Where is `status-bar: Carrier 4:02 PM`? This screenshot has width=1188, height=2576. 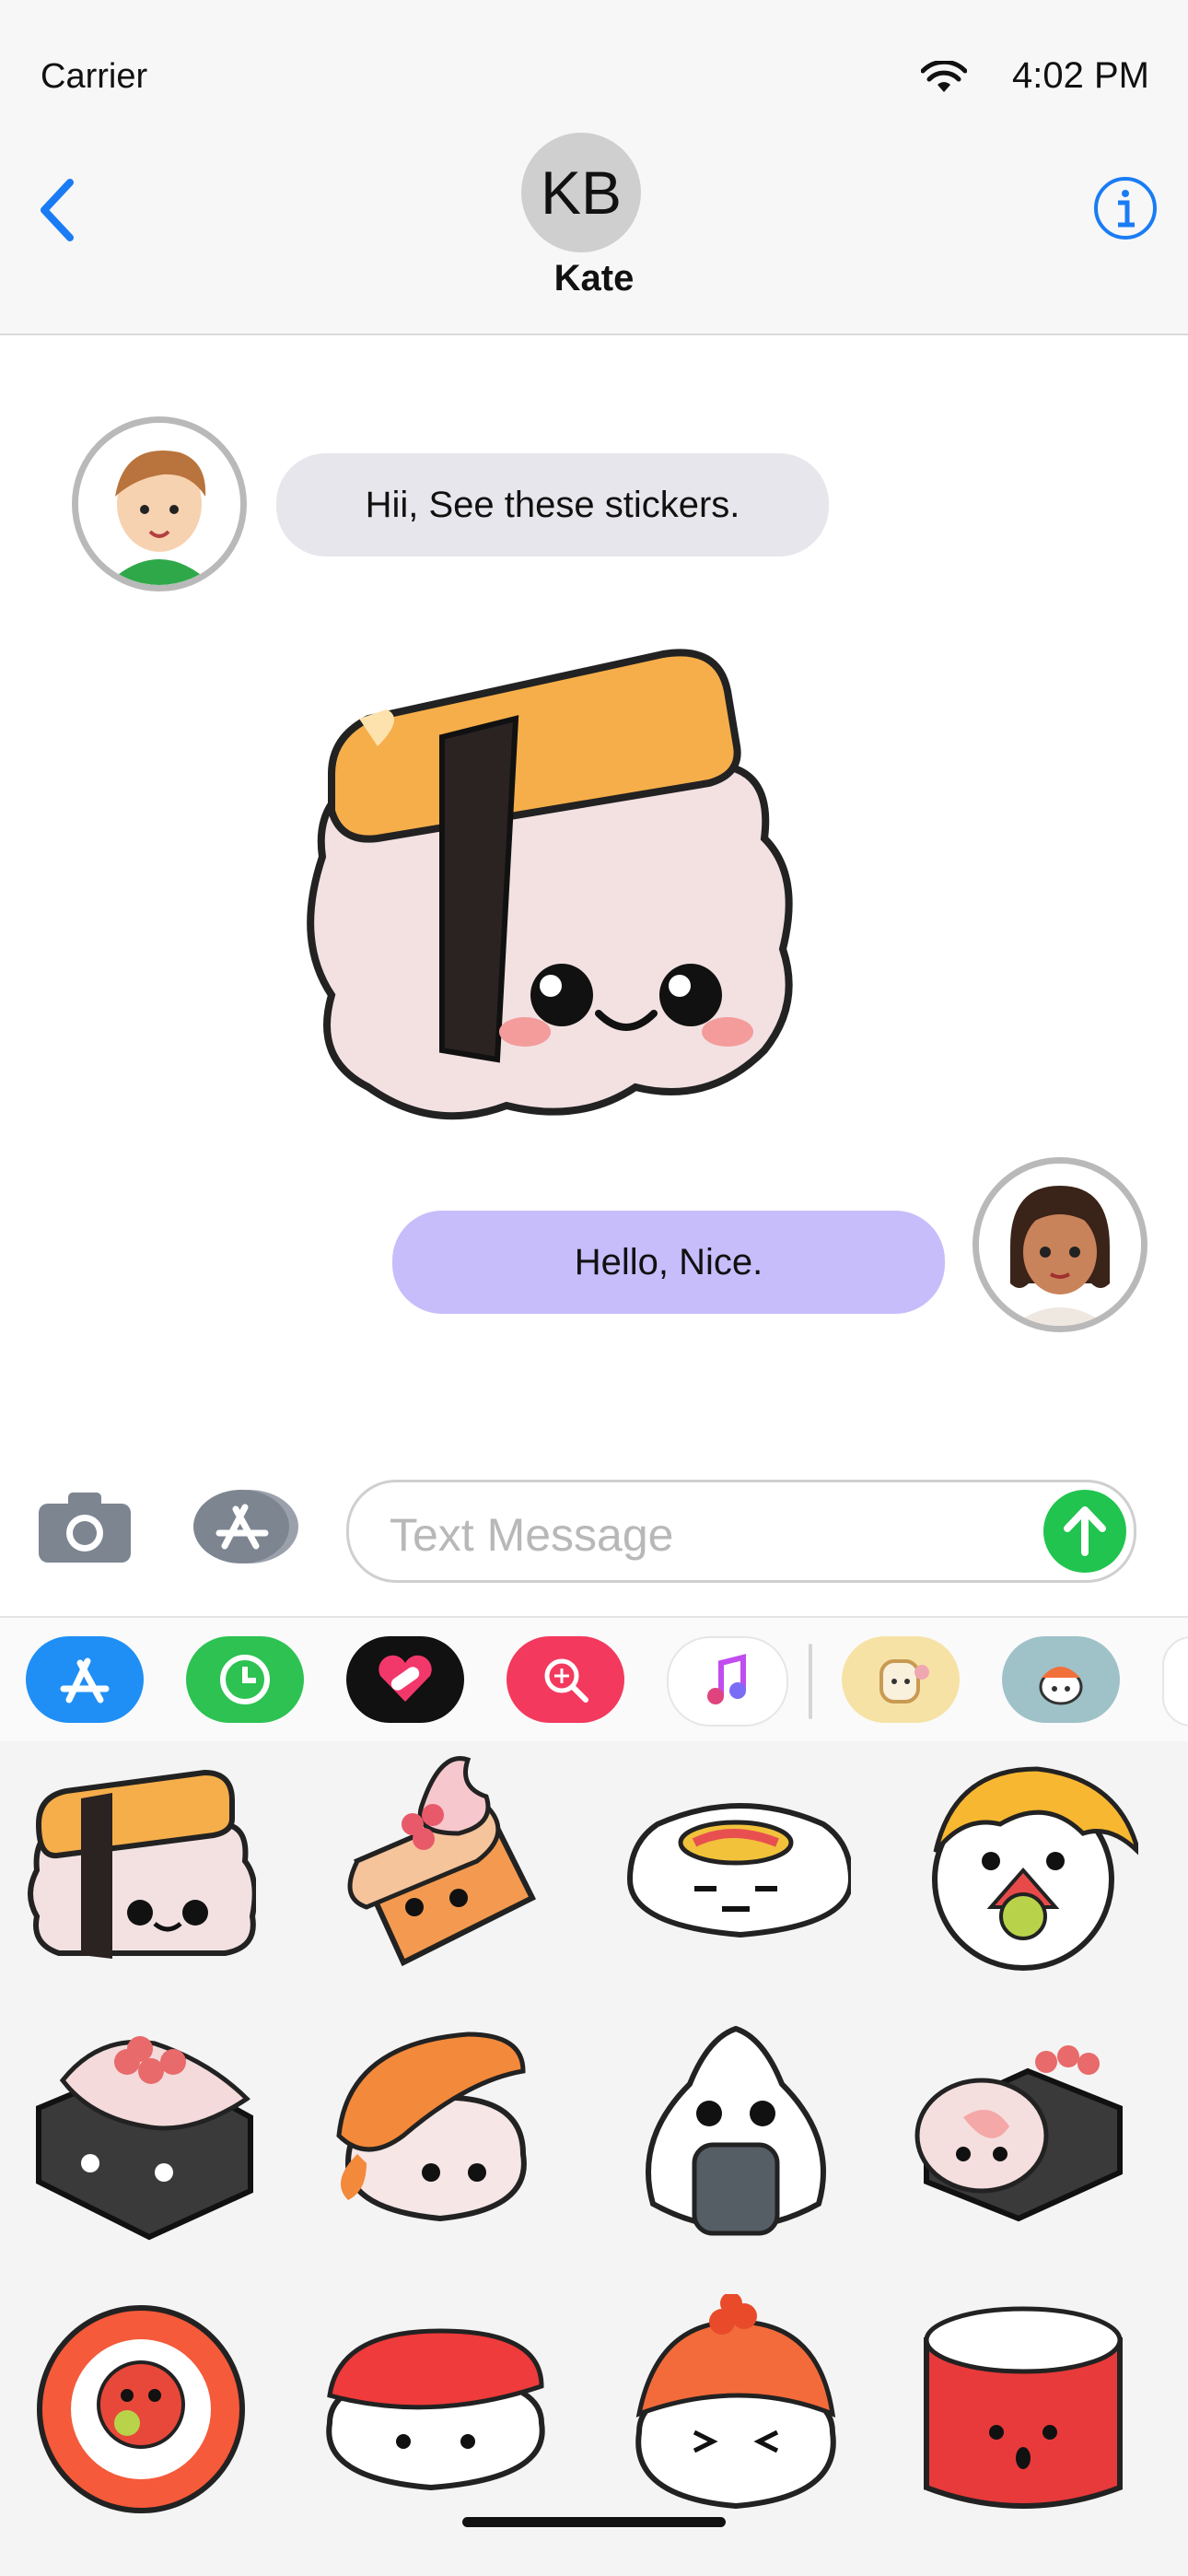 status-bar: Carrier 4:02 PM is located at coordinates (594, 64).